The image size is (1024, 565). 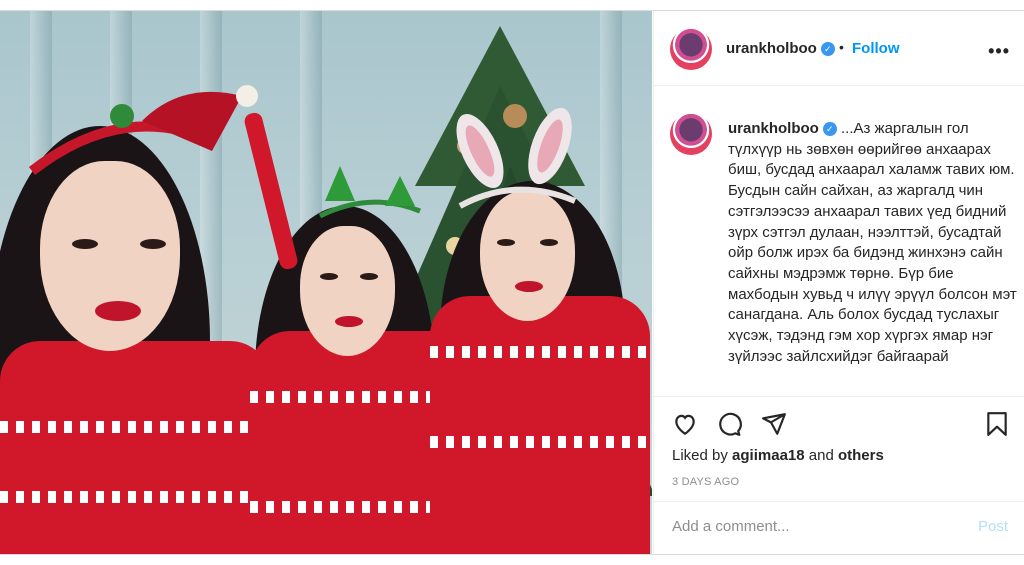 I want to click on username-text: urankholboo, so click(x=771, y=48).